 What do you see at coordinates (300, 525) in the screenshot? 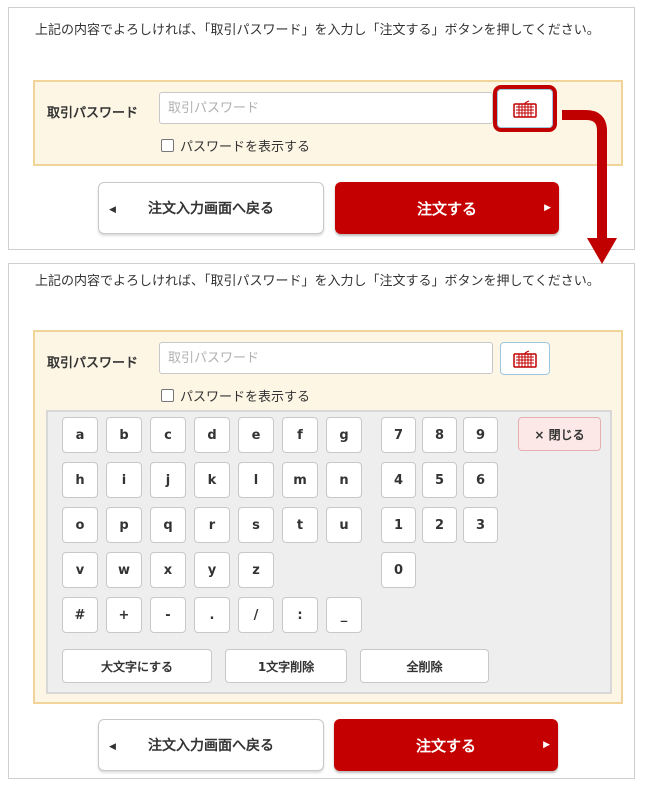
I see `key-t: t` at bounding box center [300, 525].